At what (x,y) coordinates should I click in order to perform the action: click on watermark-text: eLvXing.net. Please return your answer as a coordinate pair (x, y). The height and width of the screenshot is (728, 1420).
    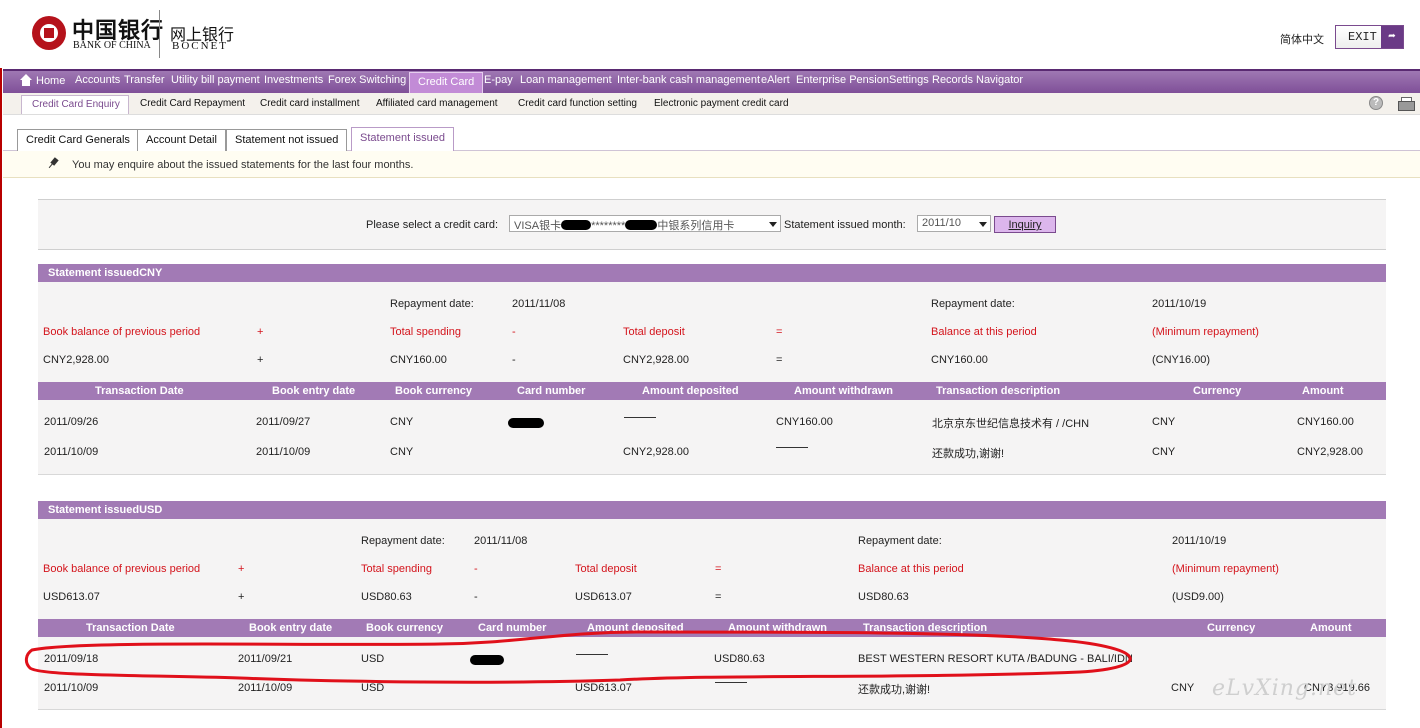
    Looking at the image, I should click on (1285, 688).